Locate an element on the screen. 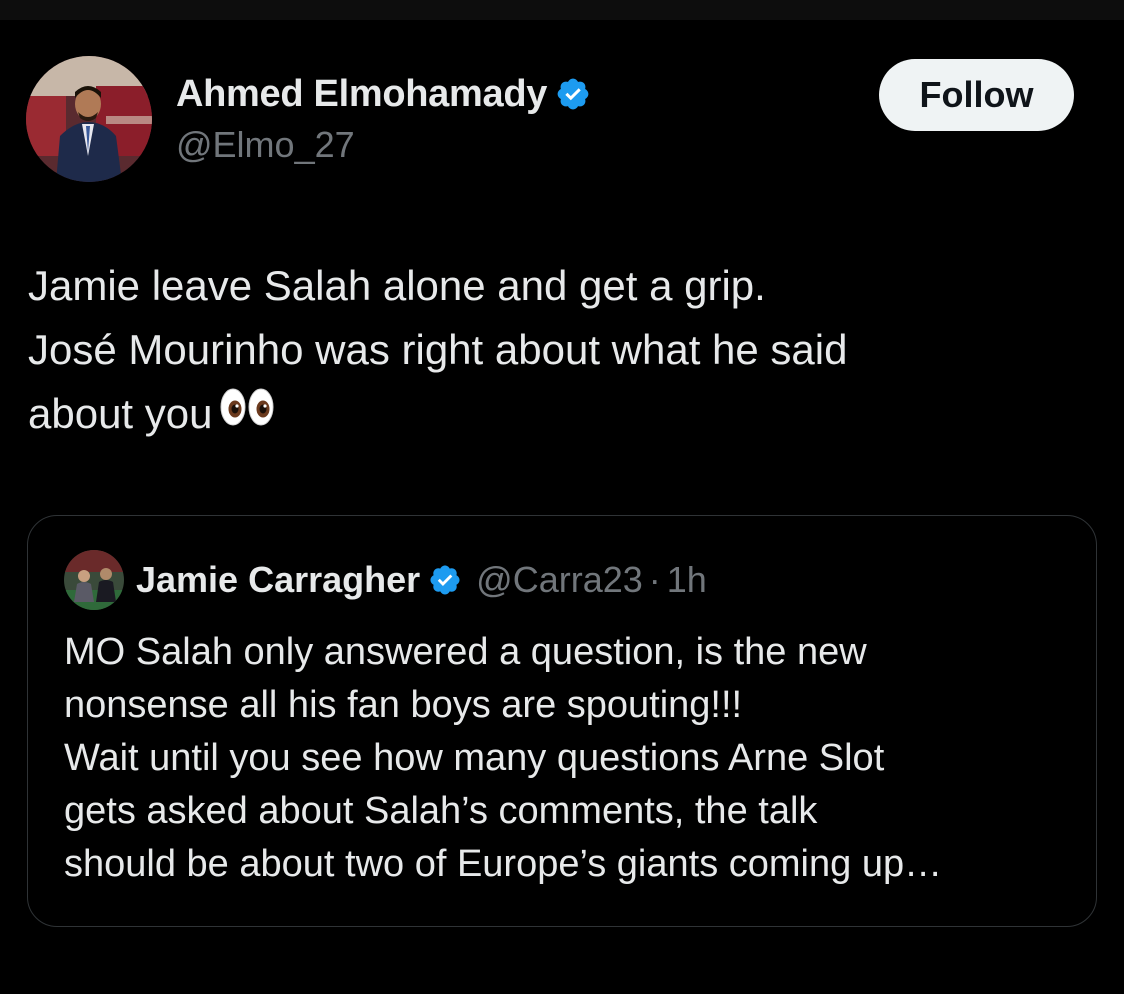 This screenshot has height=994, width=1124. top-strip is located at coordinates (562, 10).